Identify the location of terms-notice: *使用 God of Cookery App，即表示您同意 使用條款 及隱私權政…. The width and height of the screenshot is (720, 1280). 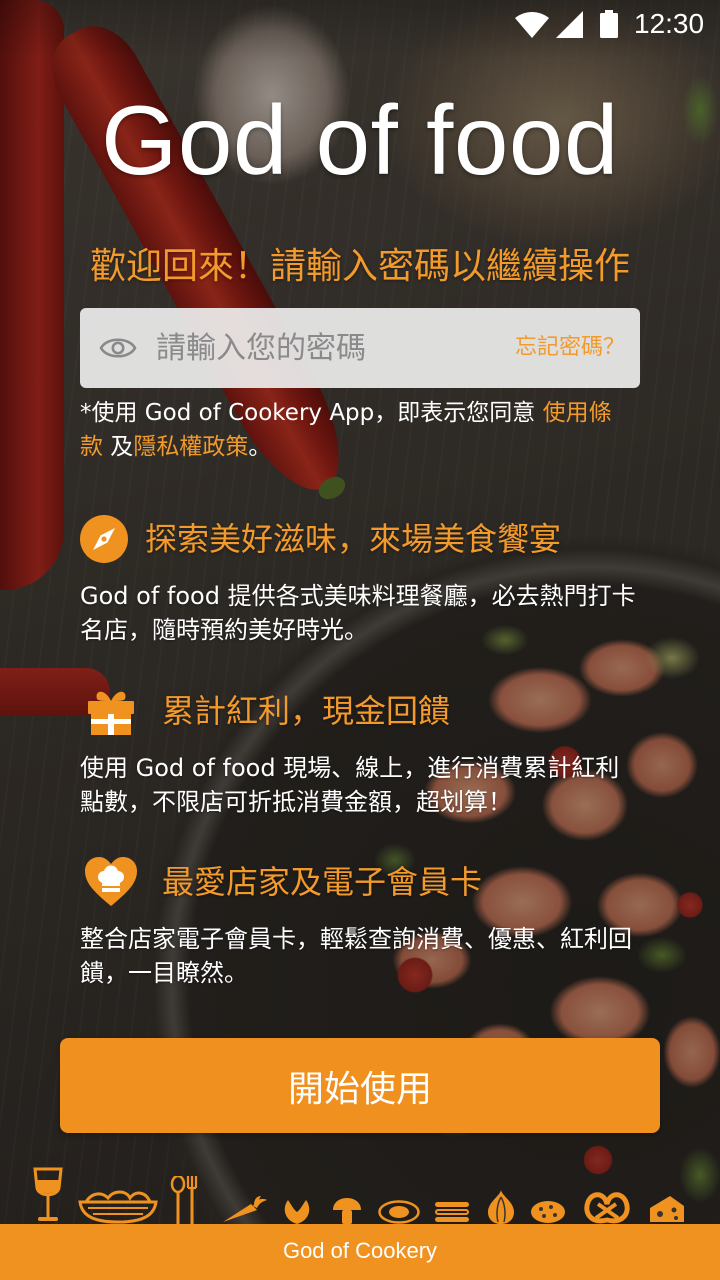
(352, 430).